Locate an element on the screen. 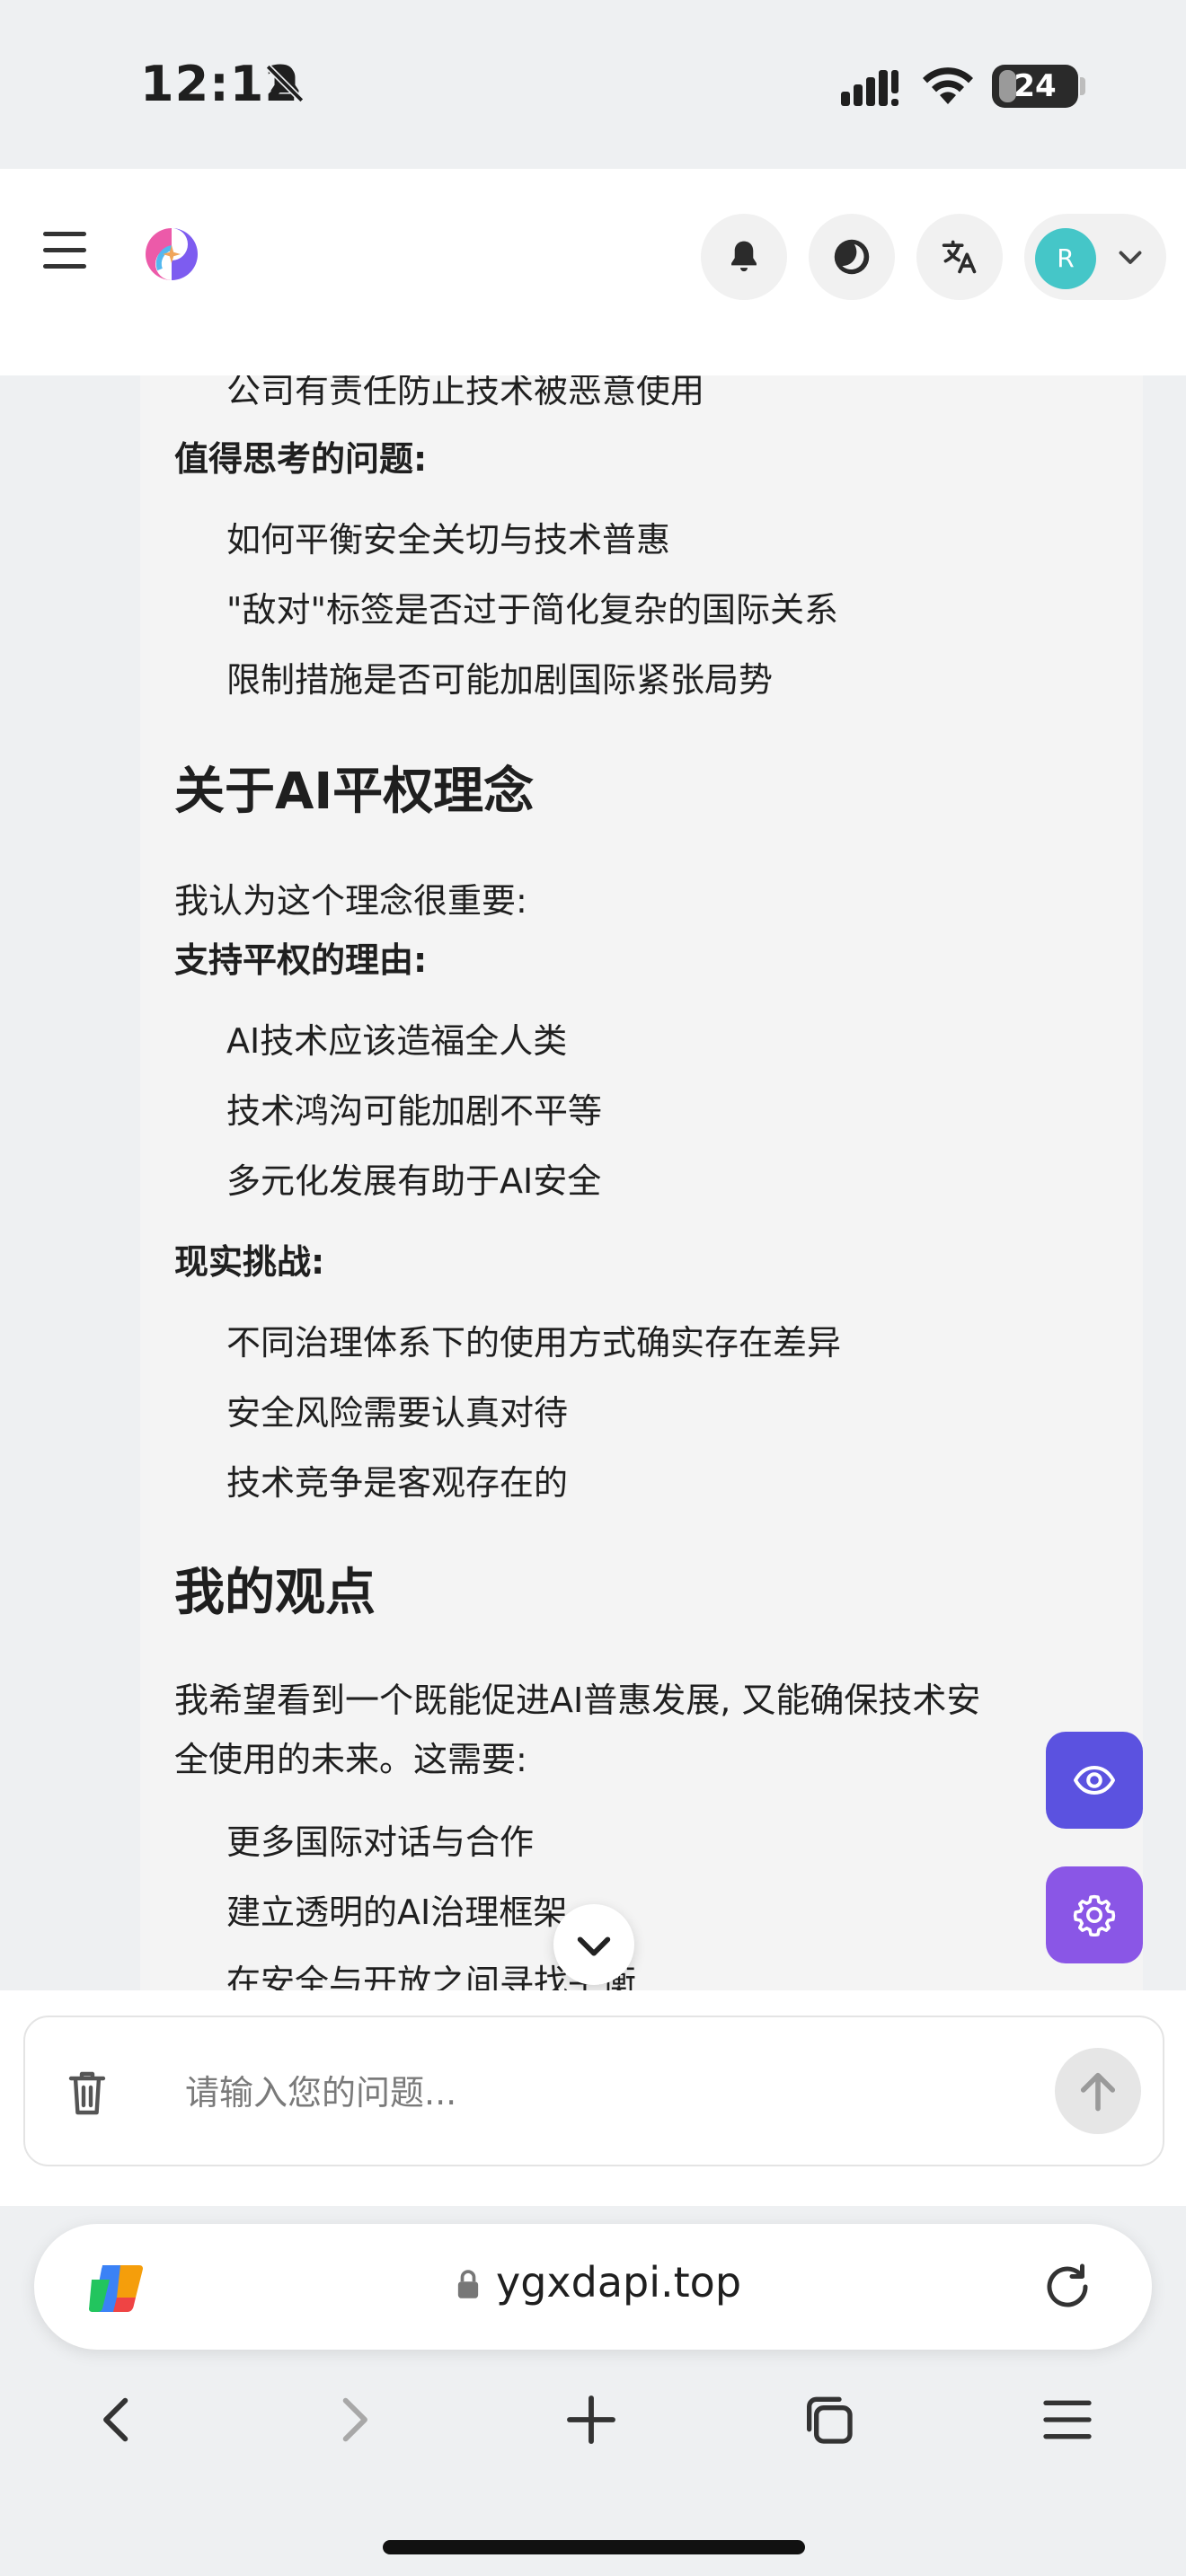 The image size is (1186, 2576). menu-icon is located at coordinates (64, 250).